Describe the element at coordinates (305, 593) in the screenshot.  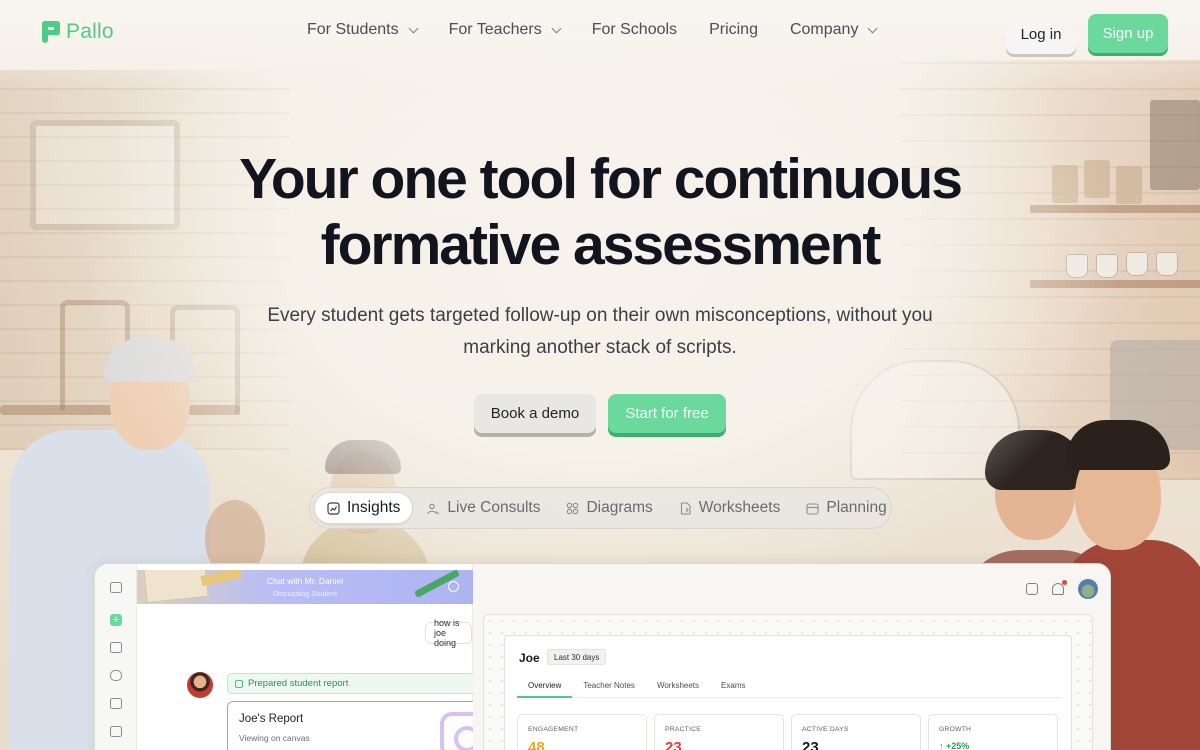
I see `chat-banner-subtitle: Discussing Student` at that location.